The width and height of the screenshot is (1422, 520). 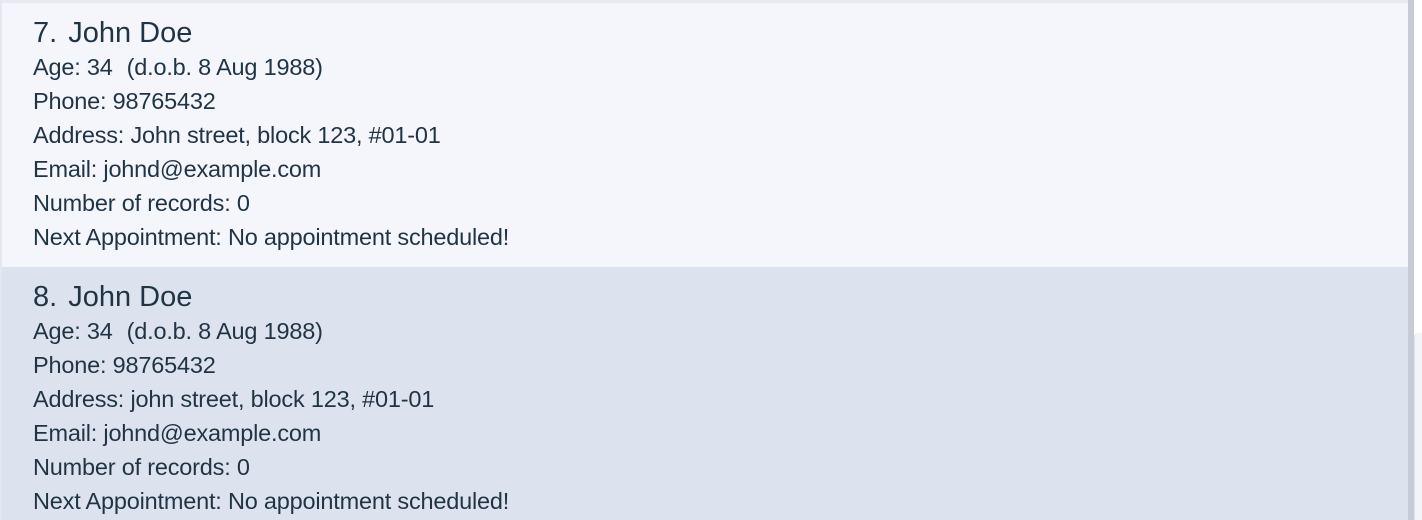 I want to click on patient-title: 7. John Doe, so click(x=720, y=33).